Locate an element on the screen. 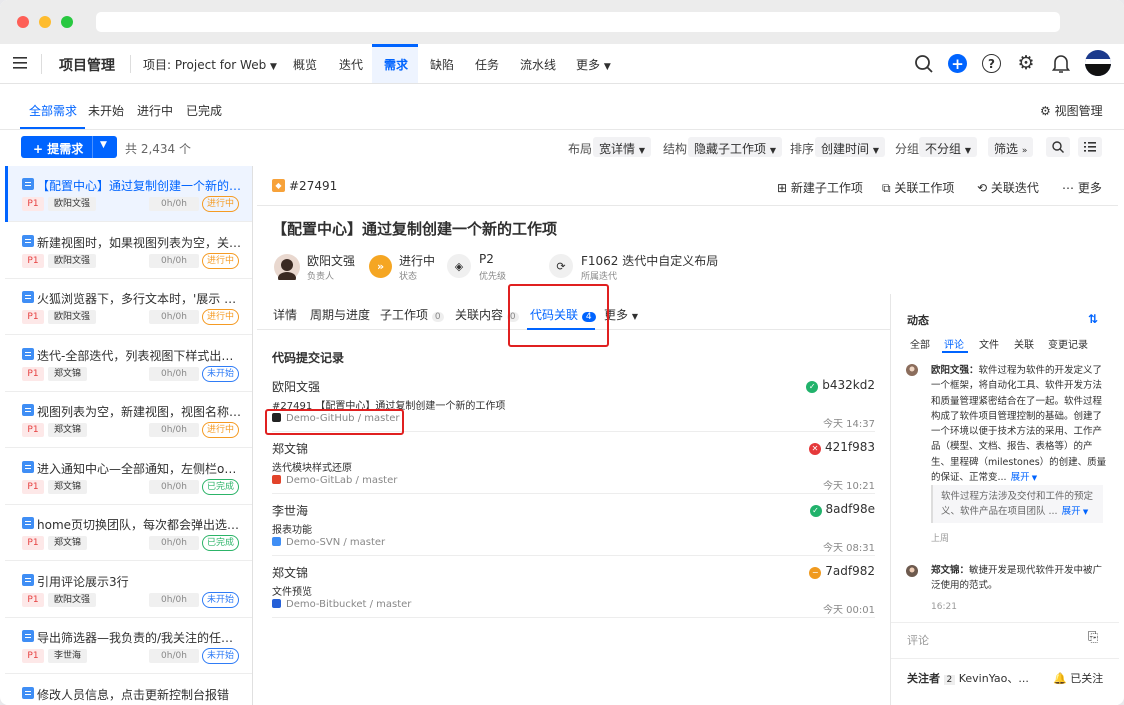 This screenshot has width=1124, height=705. nav-item-iteration: 迭代 is located at coordinates (351, 64).